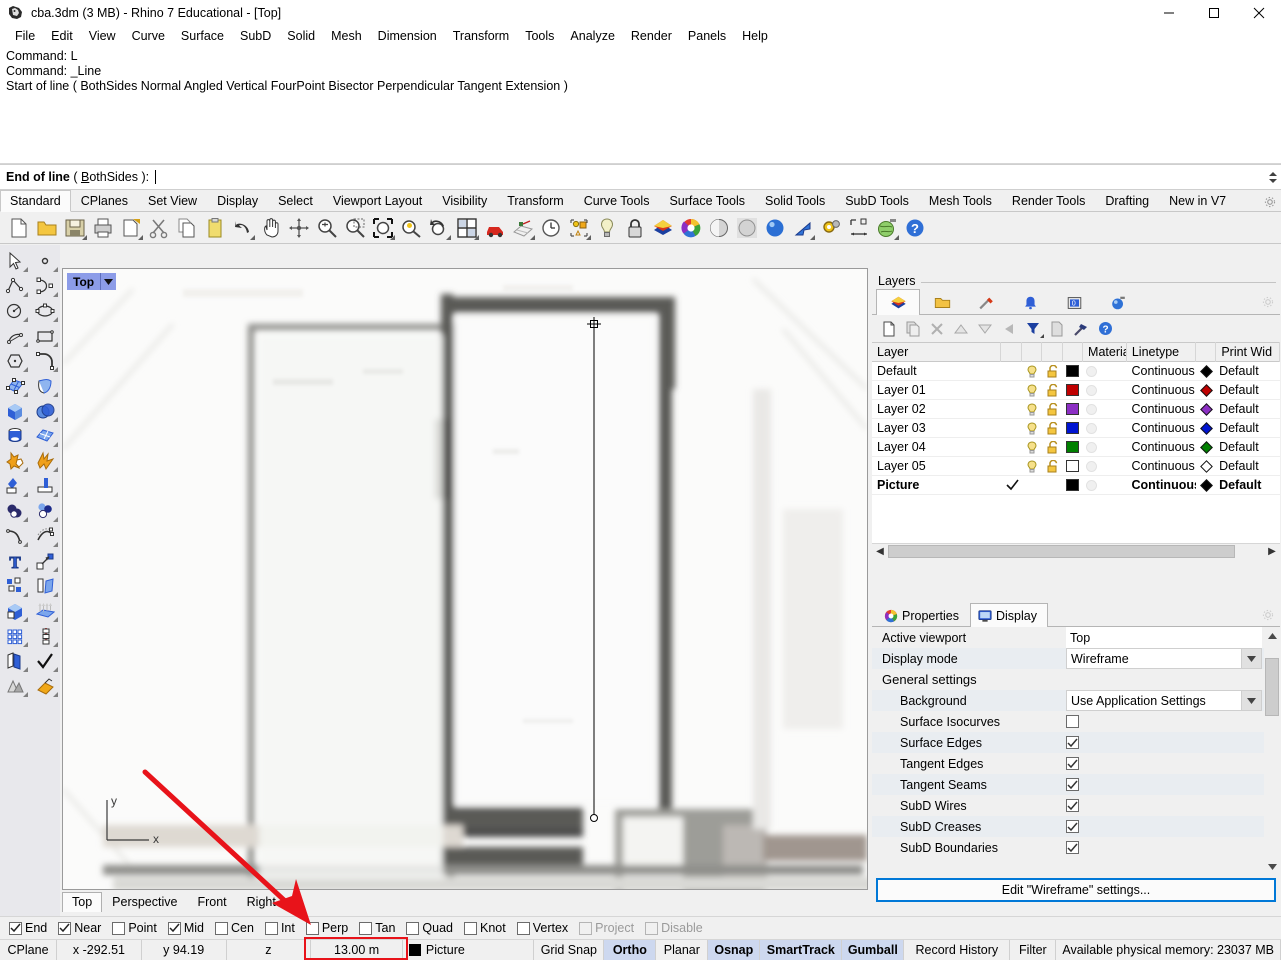 Image resolution: width=1281 pixels, height=960 pixels. Describe the element at coordinates (1268, 302) in the screenshot. I see `layers-panel-options-gear-icon` at that location.